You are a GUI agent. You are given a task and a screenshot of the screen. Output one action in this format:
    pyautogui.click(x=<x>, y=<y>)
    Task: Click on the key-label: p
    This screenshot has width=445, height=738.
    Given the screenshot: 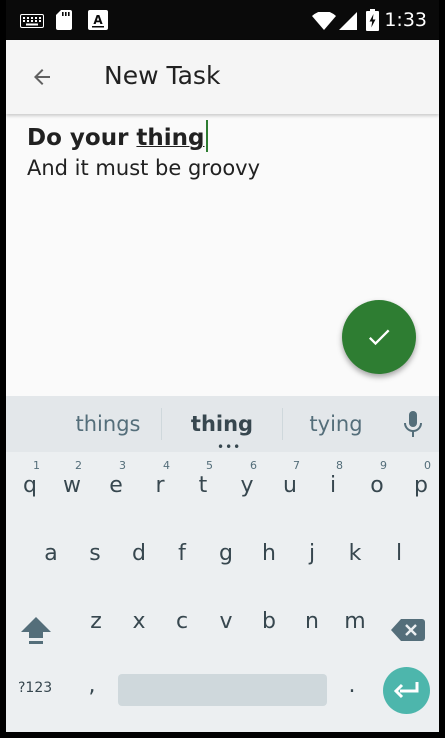 What is the action you would take?
    pyautogui.click(x=421, y=485)
    